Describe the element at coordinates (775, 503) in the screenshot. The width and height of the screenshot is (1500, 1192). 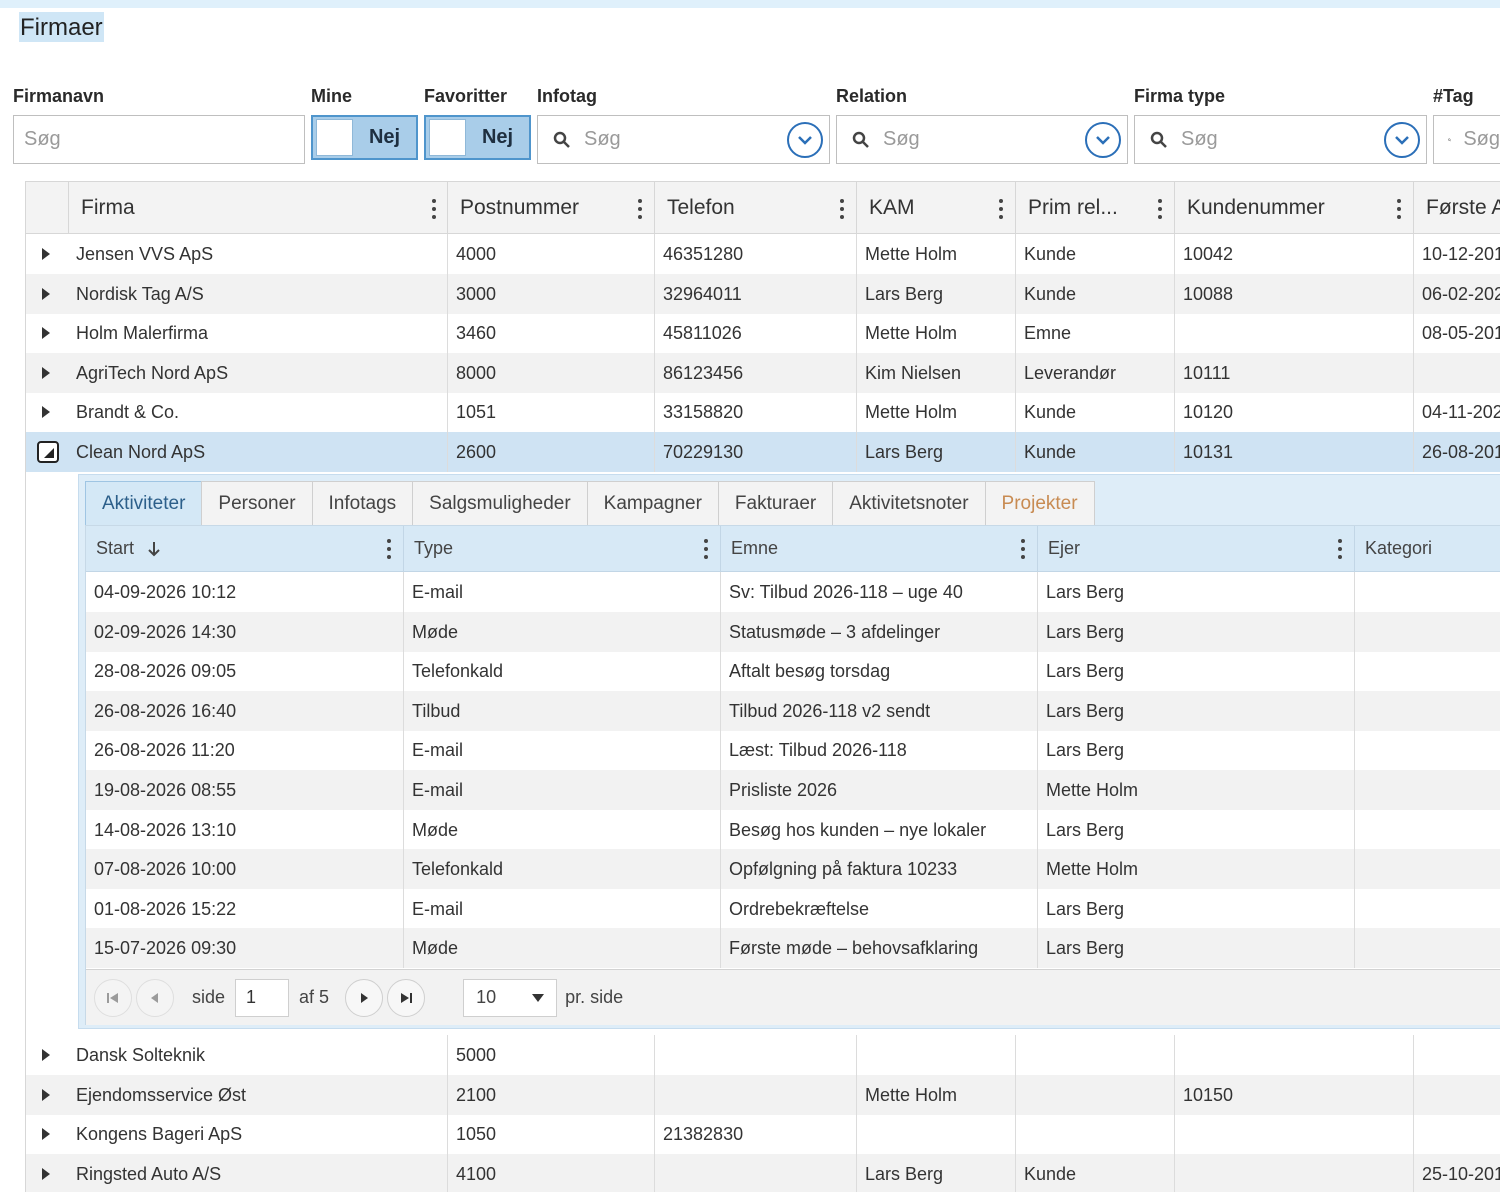
I see `tab-fakturaer: Fakturaer` at that location.